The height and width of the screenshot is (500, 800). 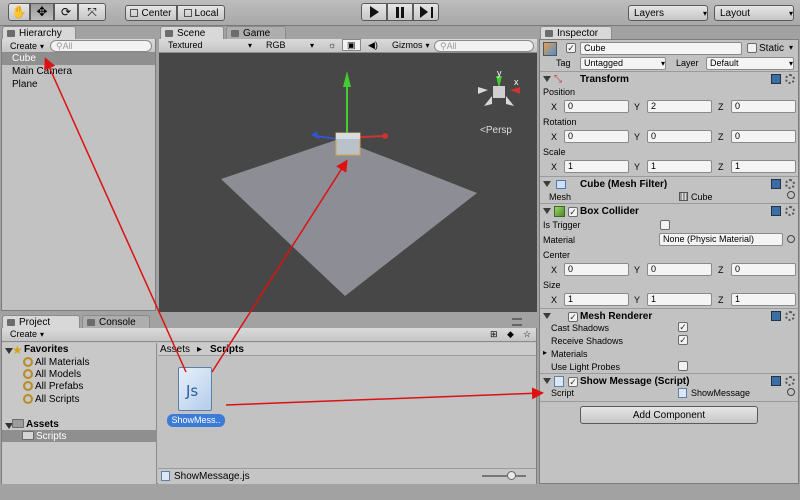 I want to click on tab-project: Project, so click(x=41, y=322).